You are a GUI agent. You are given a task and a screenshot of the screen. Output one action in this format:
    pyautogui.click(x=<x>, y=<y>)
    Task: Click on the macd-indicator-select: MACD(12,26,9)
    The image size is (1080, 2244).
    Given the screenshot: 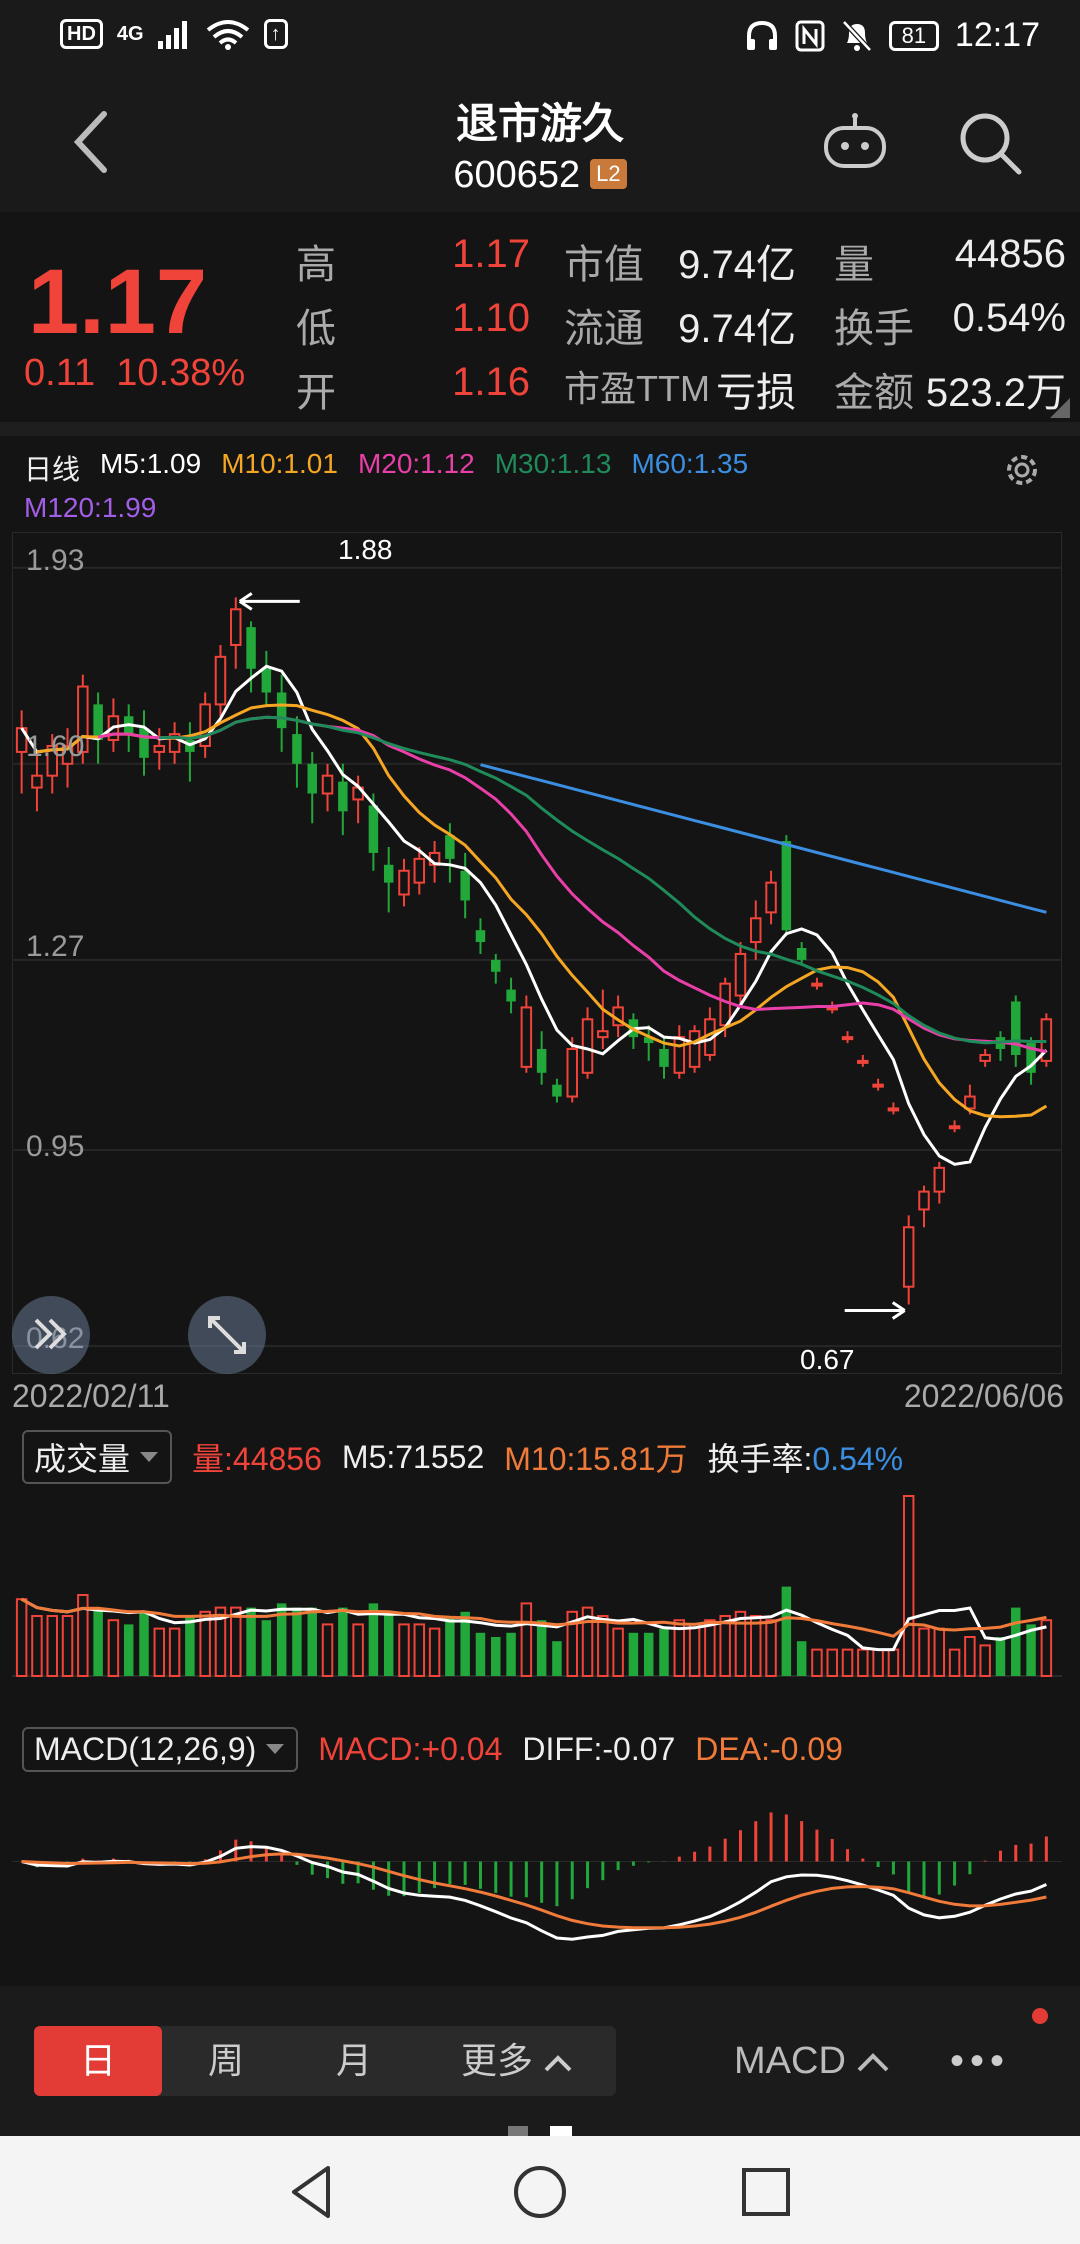 What is the action you would take?
    pyautogui.click(x=160, y=1749)
    